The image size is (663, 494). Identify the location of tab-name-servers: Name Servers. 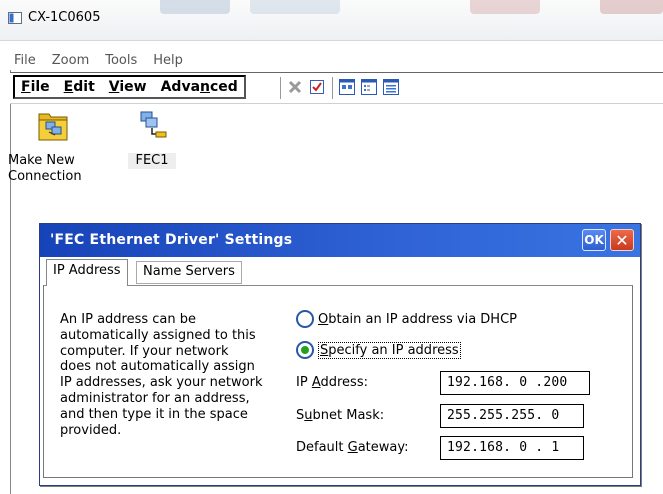
(189, 272).